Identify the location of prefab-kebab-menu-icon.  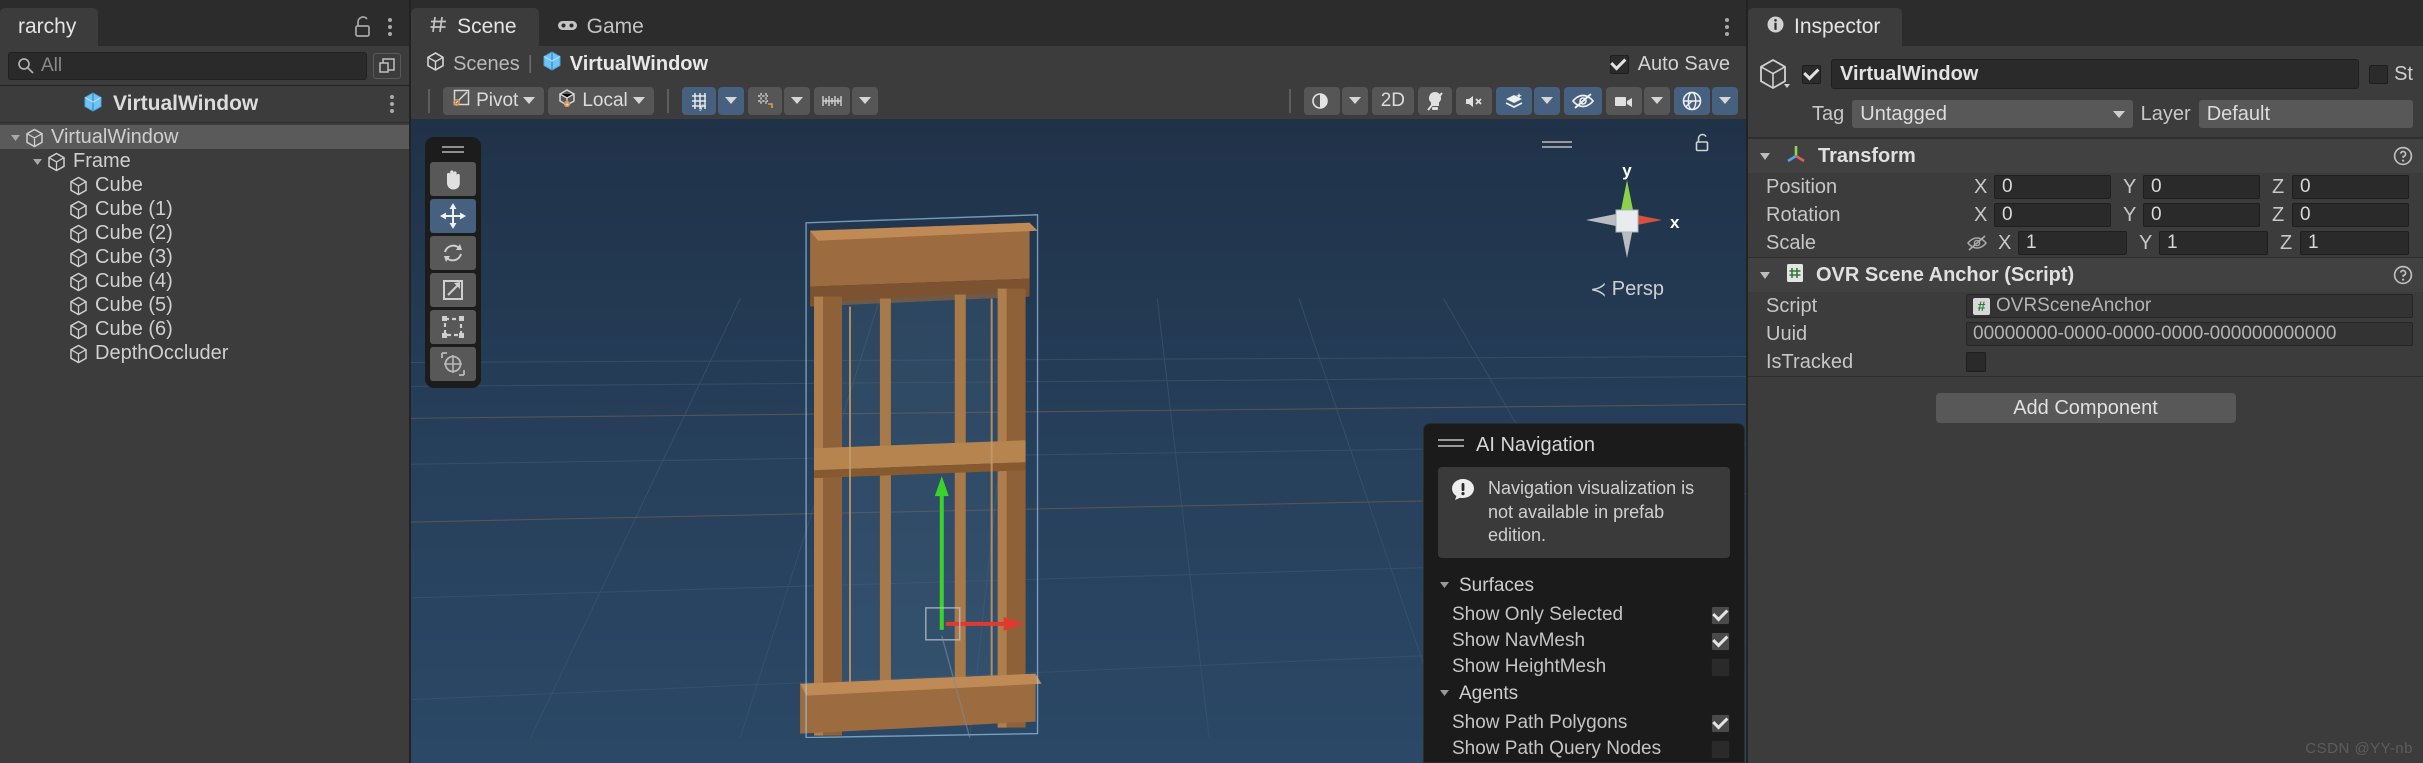
(392, 104).